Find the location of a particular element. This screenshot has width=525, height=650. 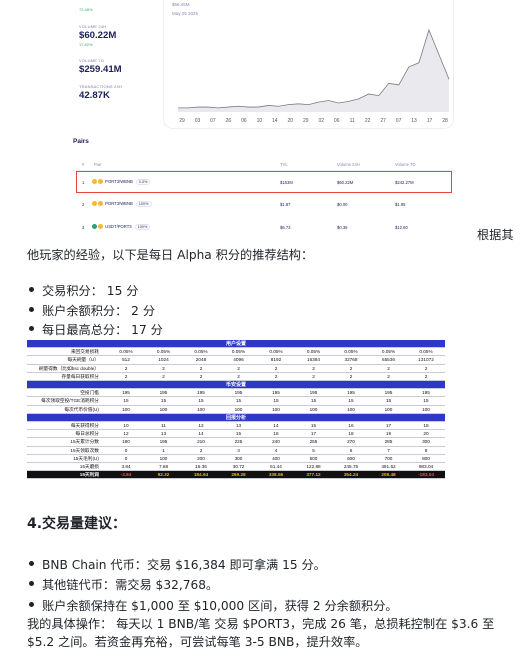

sheet-cell: 4096 is located at coordinates (238, 360).